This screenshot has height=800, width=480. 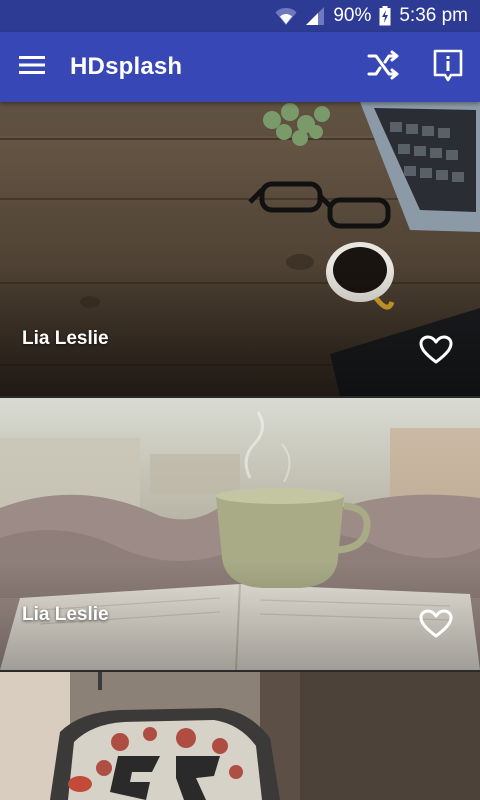 I want to click on clock: 5:36 pm, so click(x=433, y=15).